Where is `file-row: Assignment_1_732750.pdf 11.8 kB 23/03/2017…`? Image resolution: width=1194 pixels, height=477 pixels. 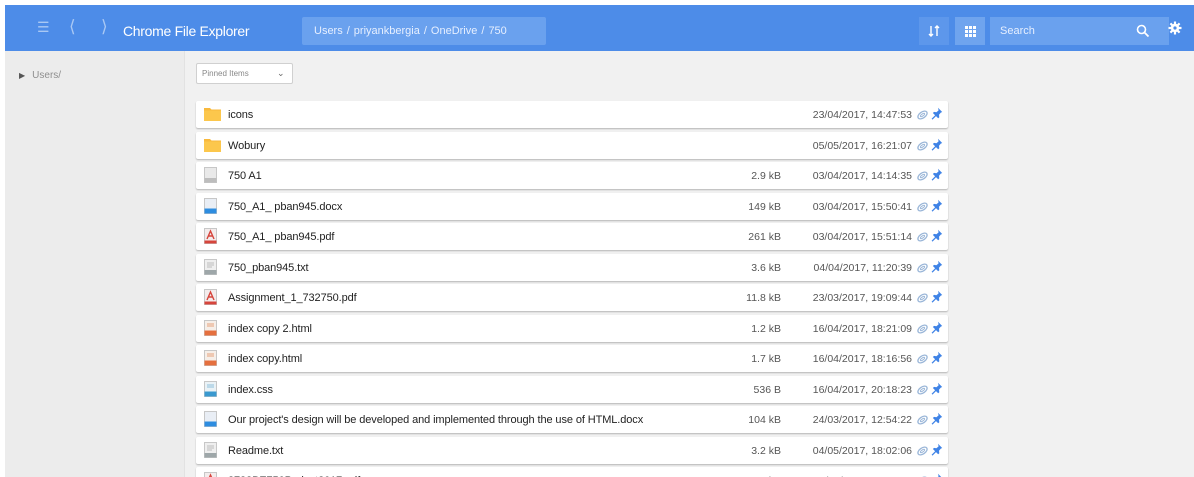 file-row: Assignment_1_732750.pdf 11.8 kB 23/03/2017… is located at coordinates (572, 297).